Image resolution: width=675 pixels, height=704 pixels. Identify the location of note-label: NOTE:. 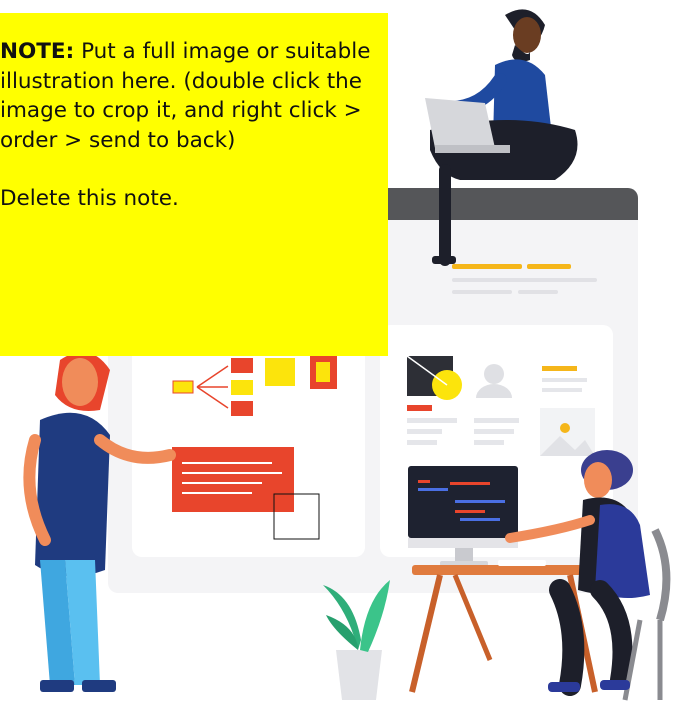
(37, 51).